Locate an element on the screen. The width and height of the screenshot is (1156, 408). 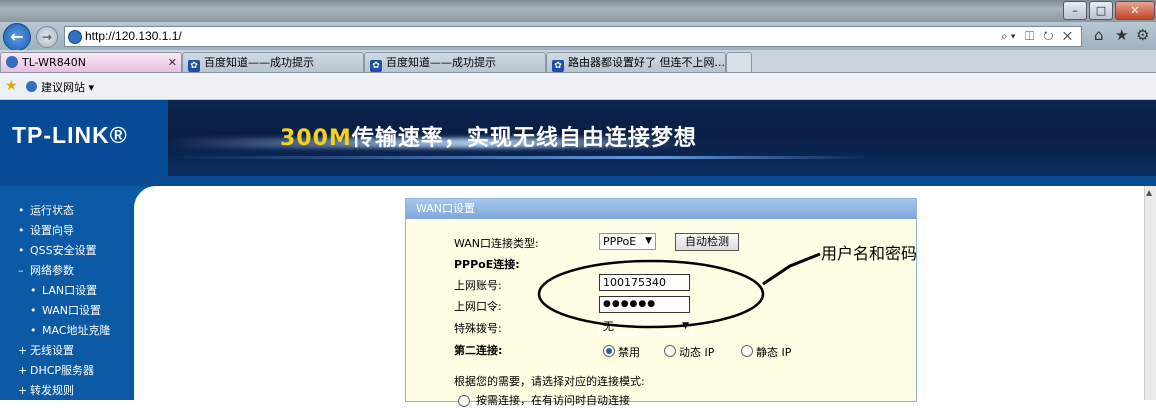
annotation-text: 用户名和密码 is located at coordinates (869, 253).